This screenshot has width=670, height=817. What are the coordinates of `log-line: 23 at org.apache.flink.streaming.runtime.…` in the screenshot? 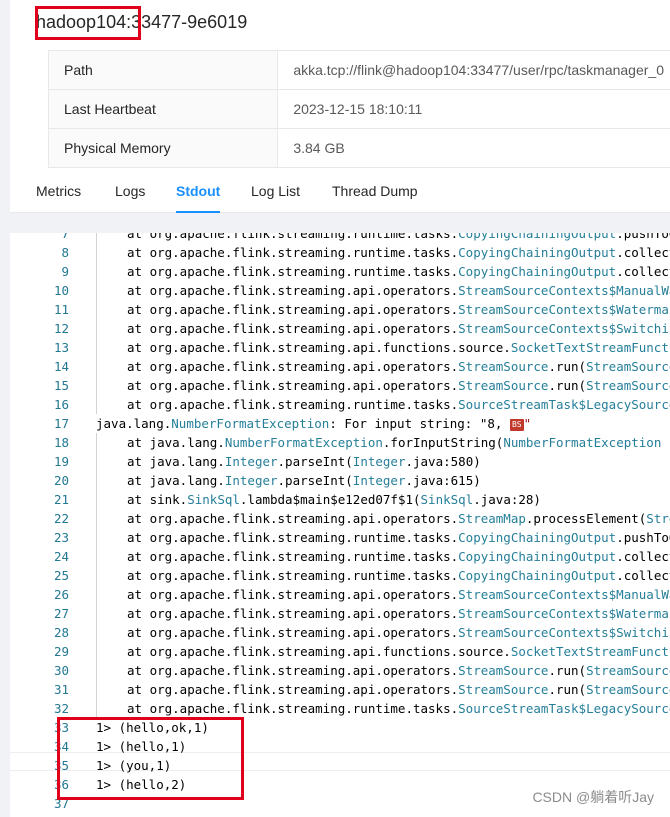 It's located at (340, 537).